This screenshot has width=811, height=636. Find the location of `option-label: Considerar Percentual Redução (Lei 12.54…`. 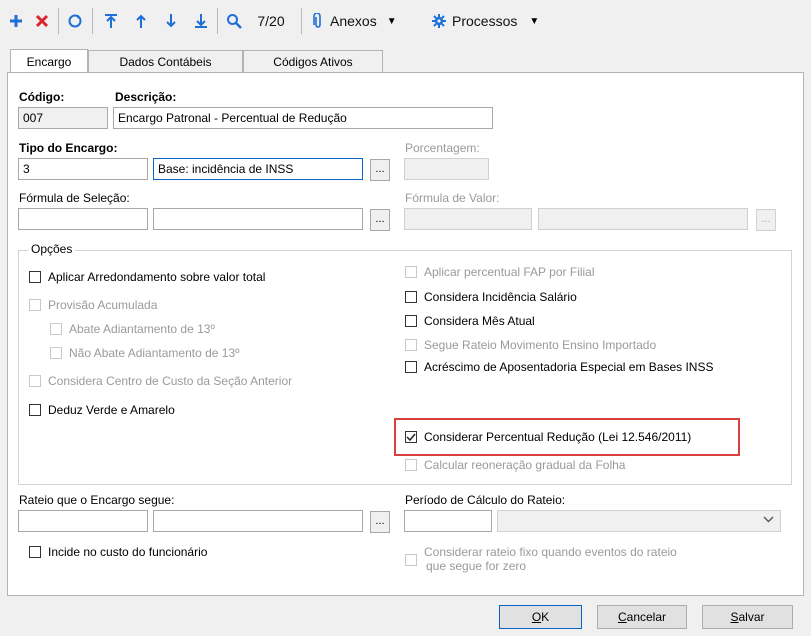

option-label: Considerar Percentual Redução (Lei 12.54… is located at coordinates (558, 437).